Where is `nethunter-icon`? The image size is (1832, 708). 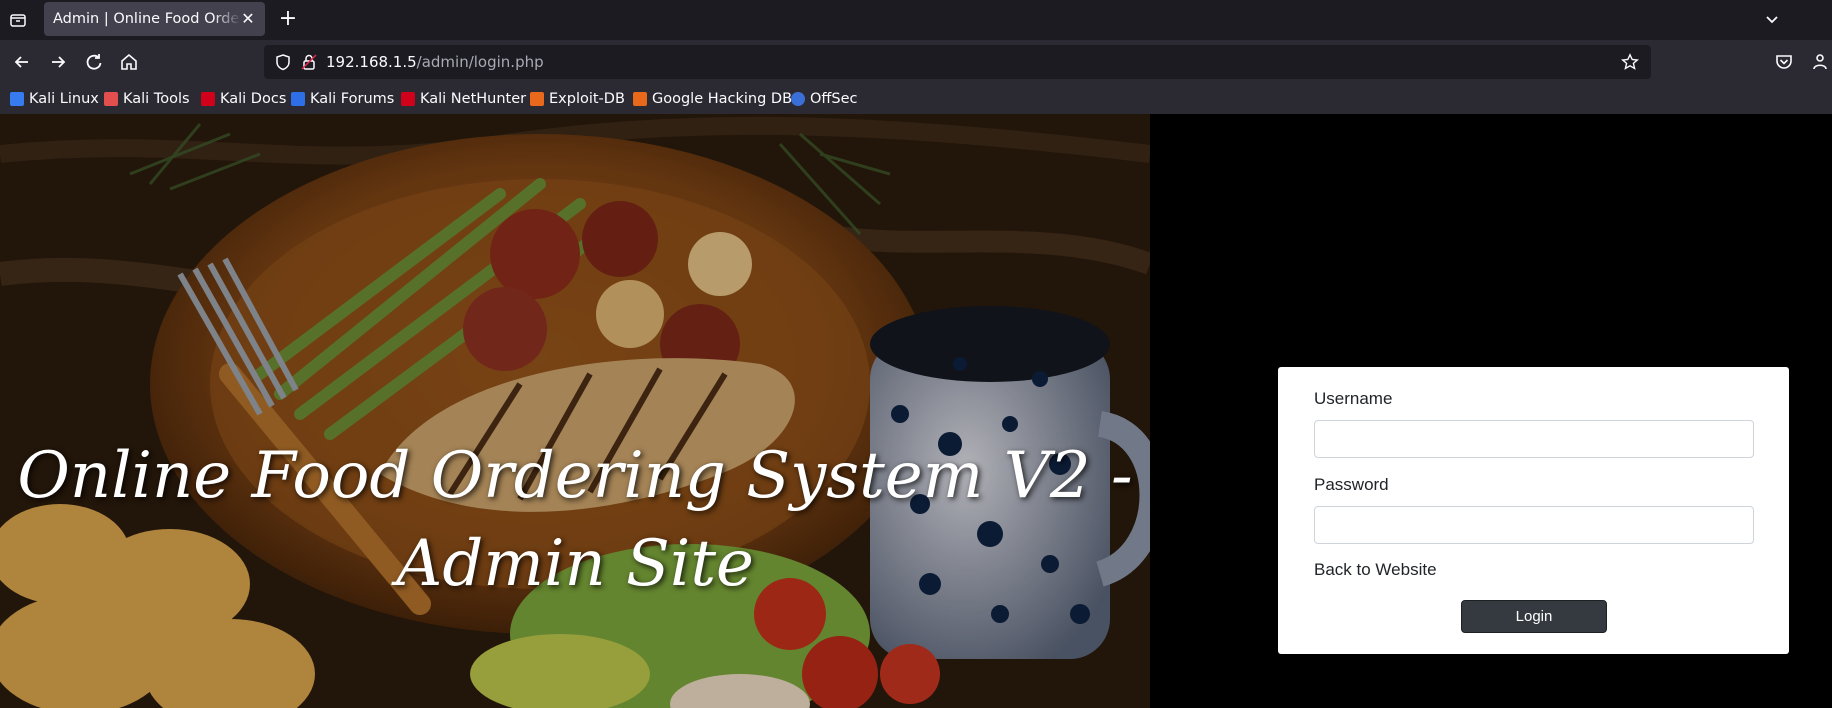 nethunter-icon is located at coordinates (408, 99).